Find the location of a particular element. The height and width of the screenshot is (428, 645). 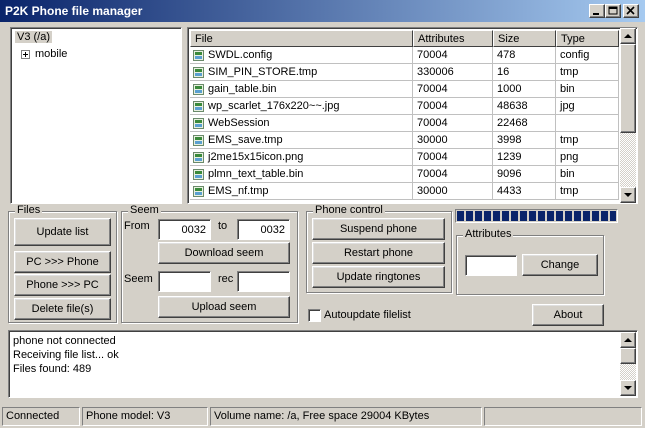

file-name: SWDL.config is located at coordinates (240, 55).